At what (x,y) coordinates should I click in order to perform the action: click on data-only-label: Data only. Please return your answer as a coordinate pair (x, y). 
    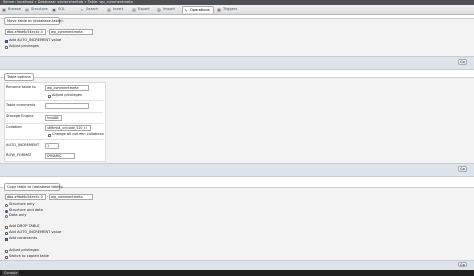
    Looking at the image, I should click on (18, 215).